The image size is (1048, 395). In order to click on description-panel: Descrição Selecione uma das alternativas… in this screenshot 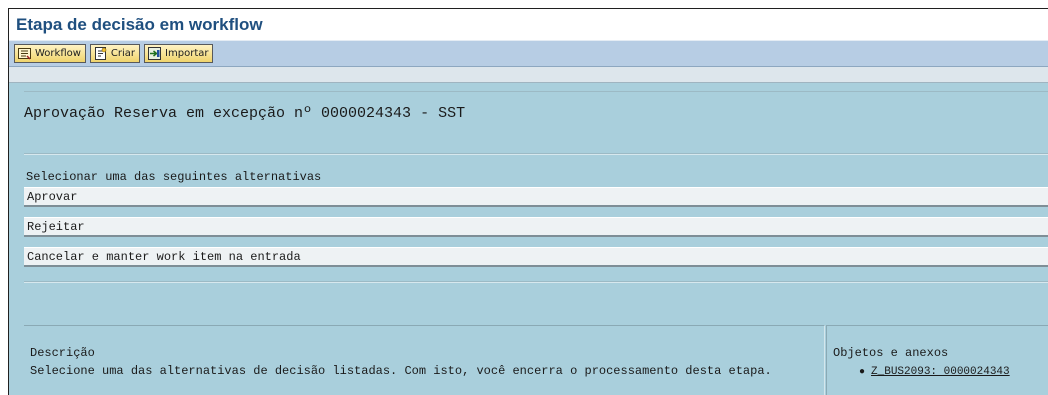, I will do `click(424, 360)`.